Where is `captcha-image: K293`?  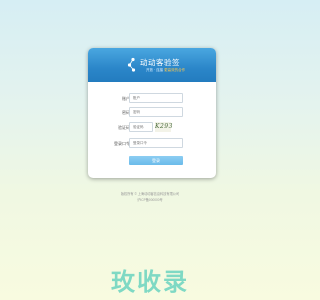
captcha-image: K293 is located at coordinates (163, 127).